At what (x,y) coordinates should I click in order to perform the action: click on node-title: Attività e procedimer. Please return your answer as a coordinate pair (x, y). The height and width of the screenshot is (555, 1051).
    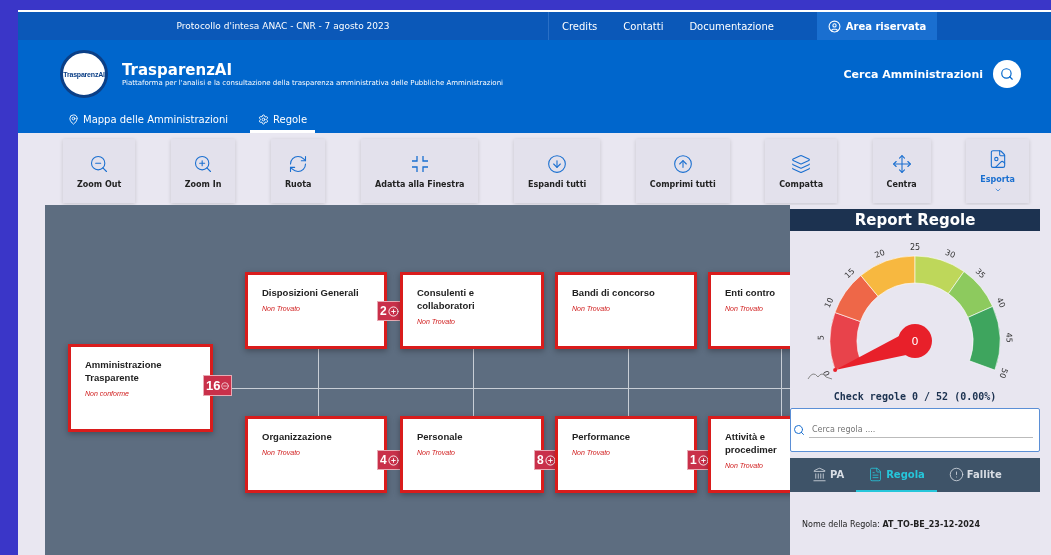
    Looking at the image, I should click on (751, 444).